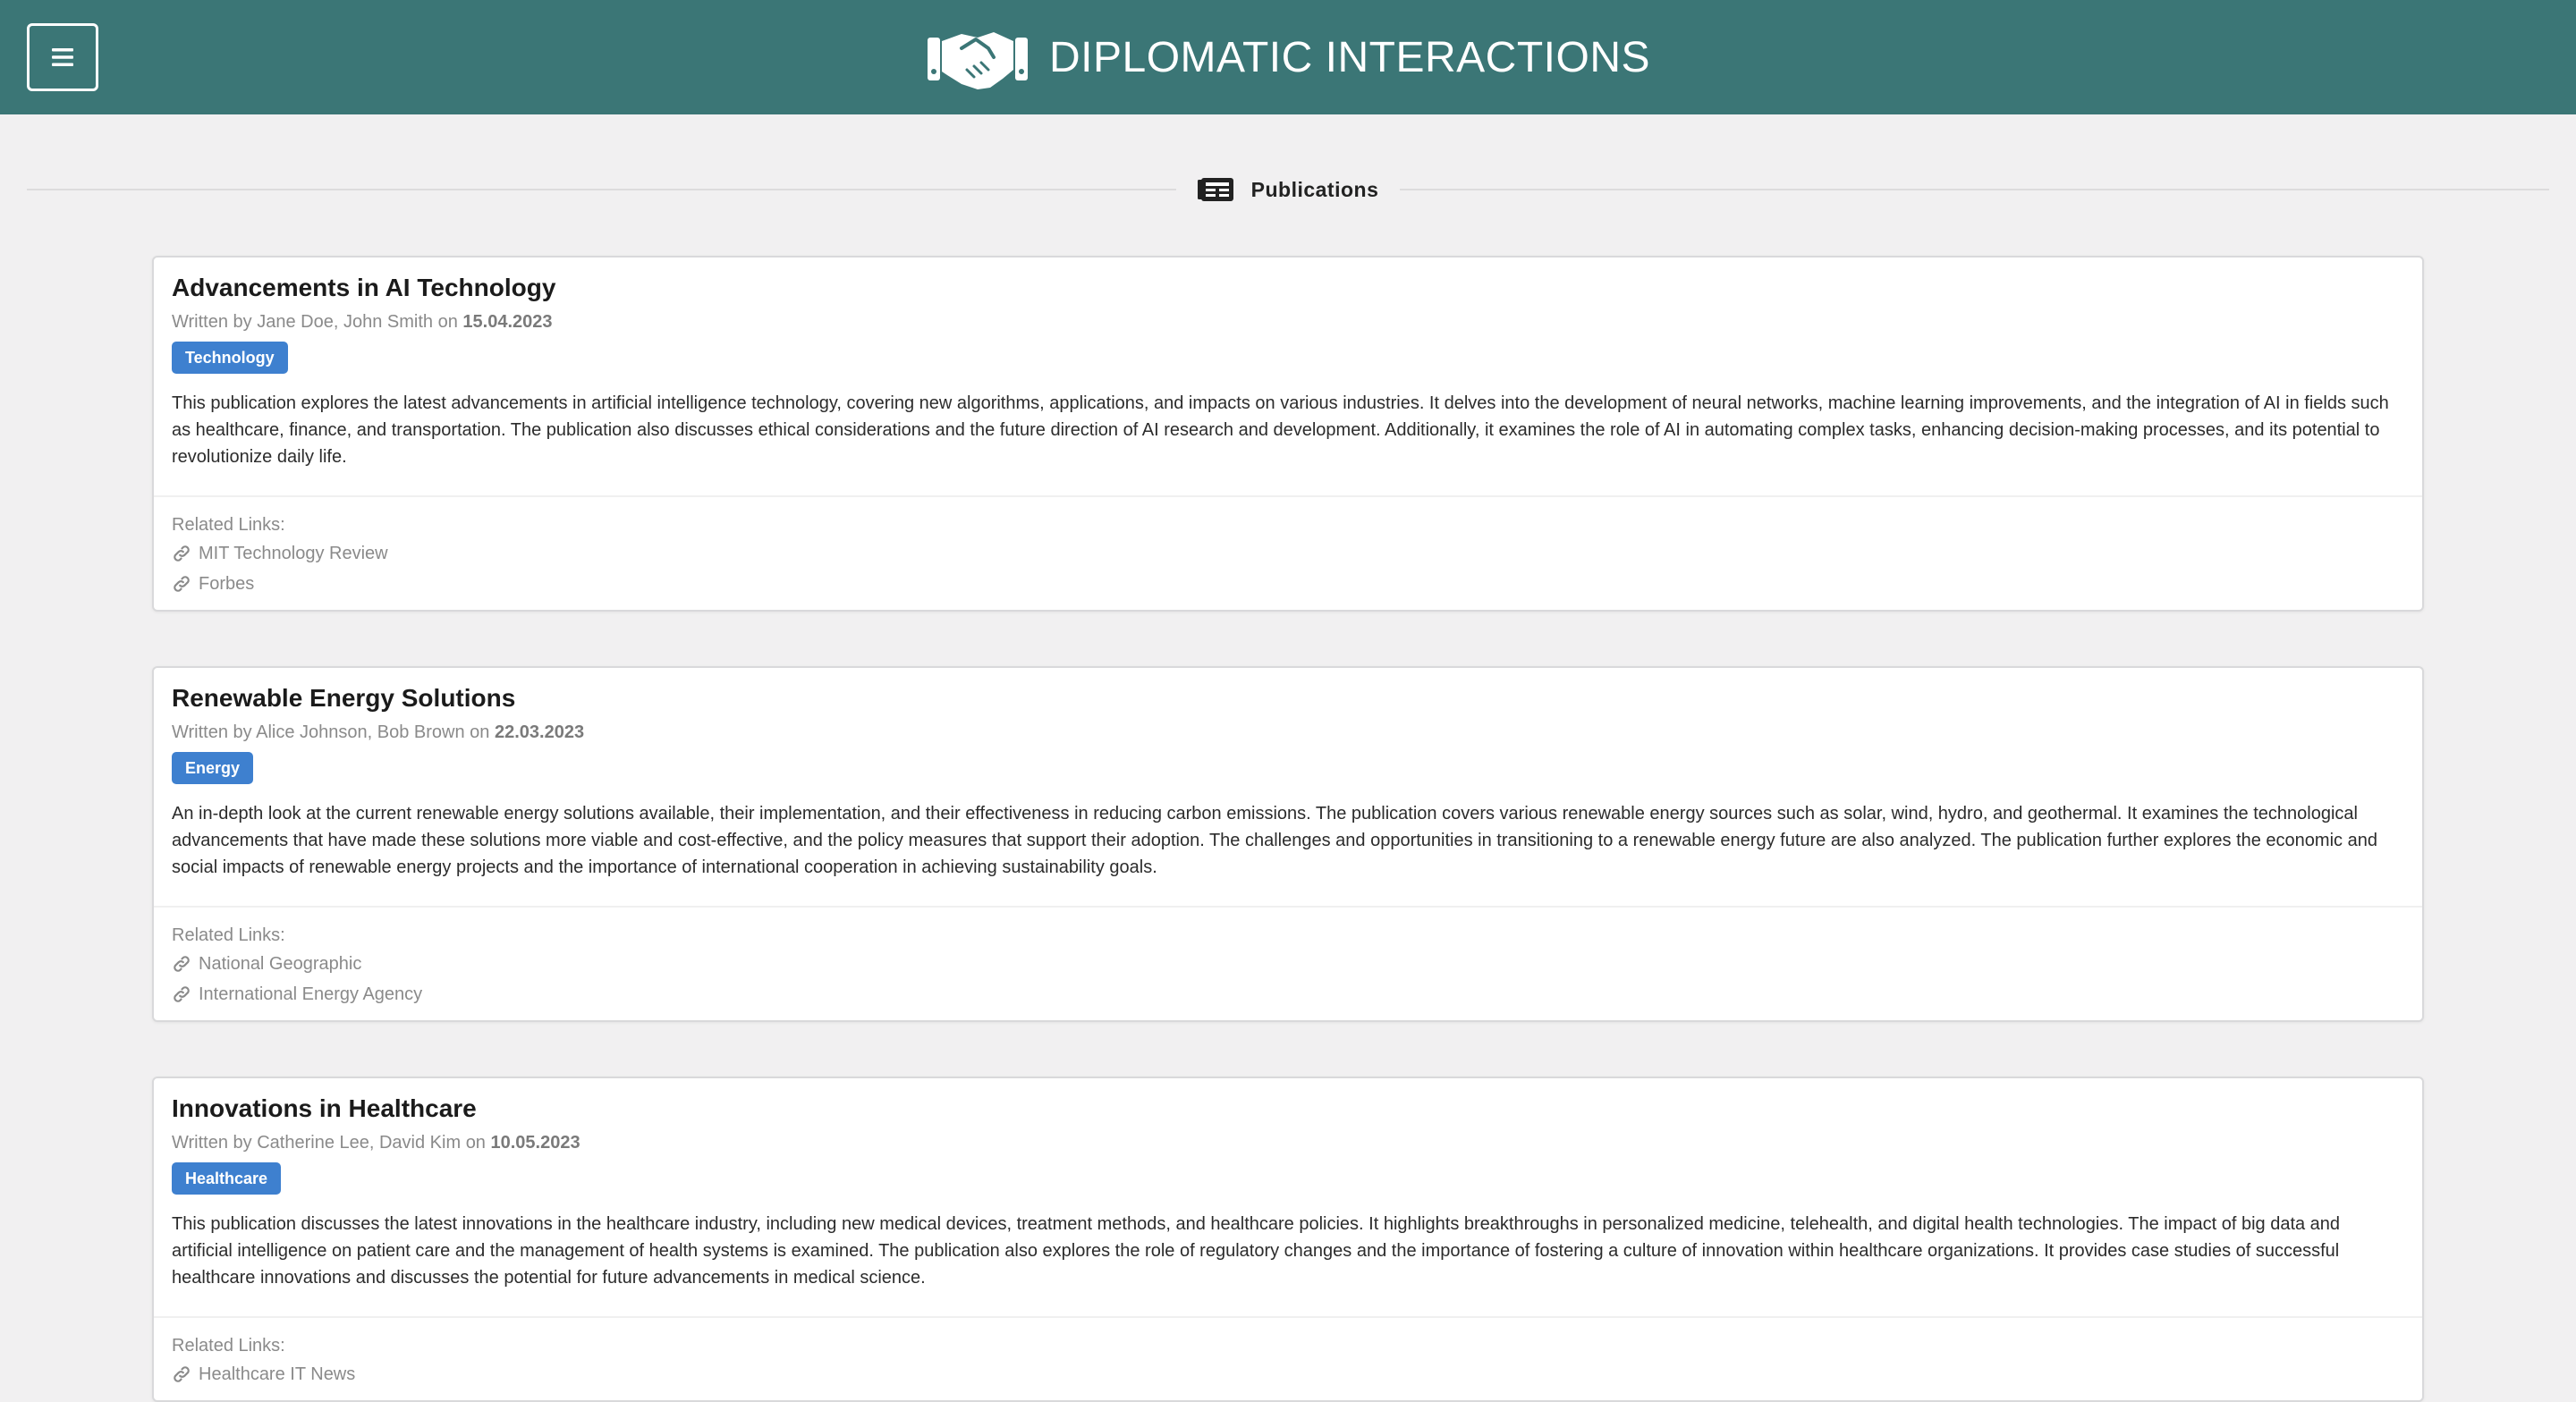  Describe the element at coordinates (978, 61) in the screenshot. I see `handshake-icon` at that location.